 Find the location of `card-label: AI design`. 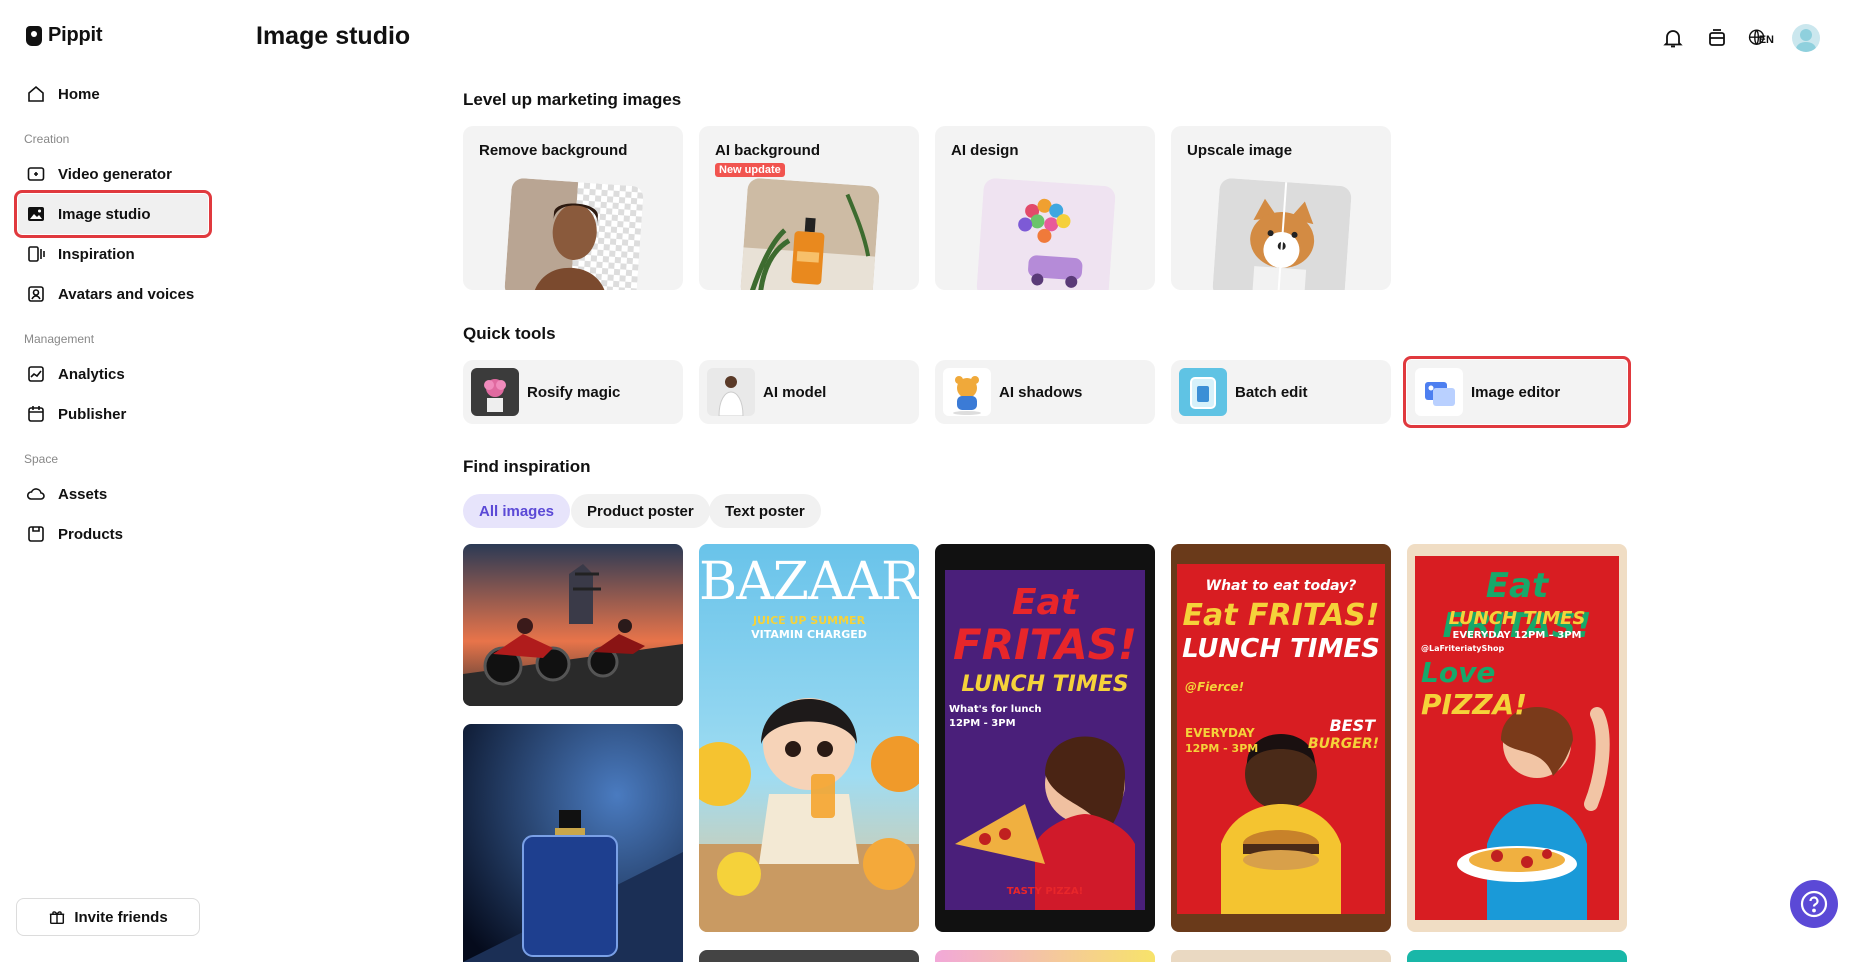

card-label: AI design is located at coordinates (985, 150).